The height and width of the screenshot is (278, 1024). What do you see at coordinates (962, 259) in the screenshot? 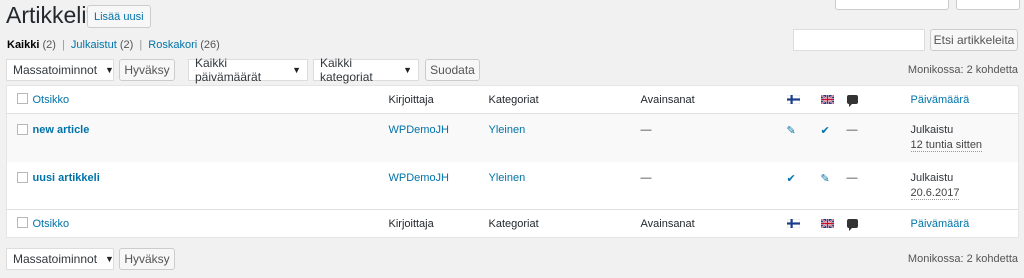
I see `item-count-bottom: Monikossa: 2 kohdetta` at bounding box center [962, 259].